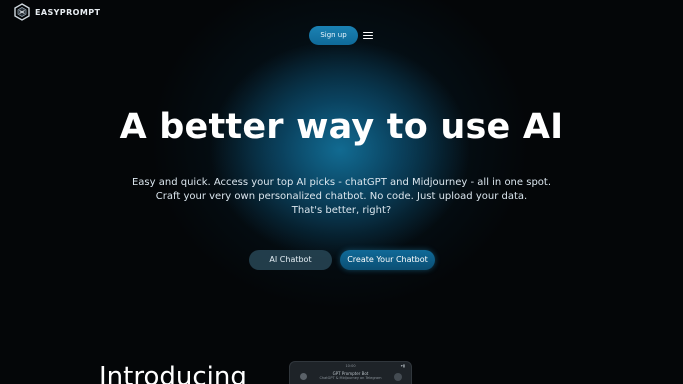 The image size is (683, 384). I want to click on ai-chatbot-button: AI Chatbot, so click(290, 260).